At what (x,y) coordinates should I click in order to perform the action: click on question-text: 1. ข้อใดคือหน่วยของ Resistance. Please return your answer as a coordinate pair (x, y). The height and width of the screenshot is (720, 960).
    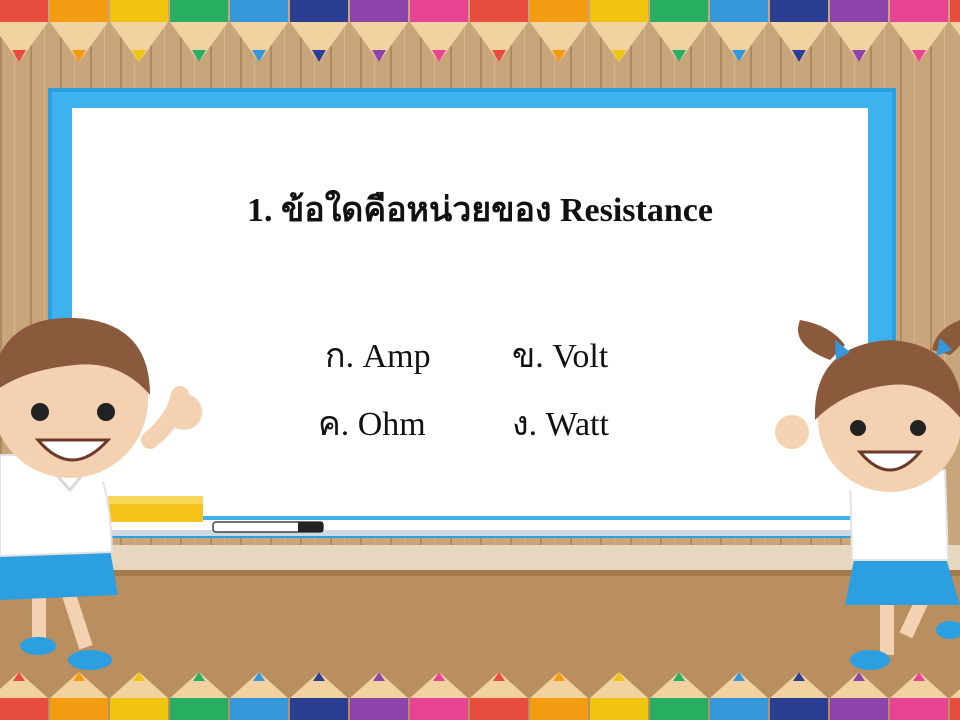
    Looking at the image, I should click on (480, 210).